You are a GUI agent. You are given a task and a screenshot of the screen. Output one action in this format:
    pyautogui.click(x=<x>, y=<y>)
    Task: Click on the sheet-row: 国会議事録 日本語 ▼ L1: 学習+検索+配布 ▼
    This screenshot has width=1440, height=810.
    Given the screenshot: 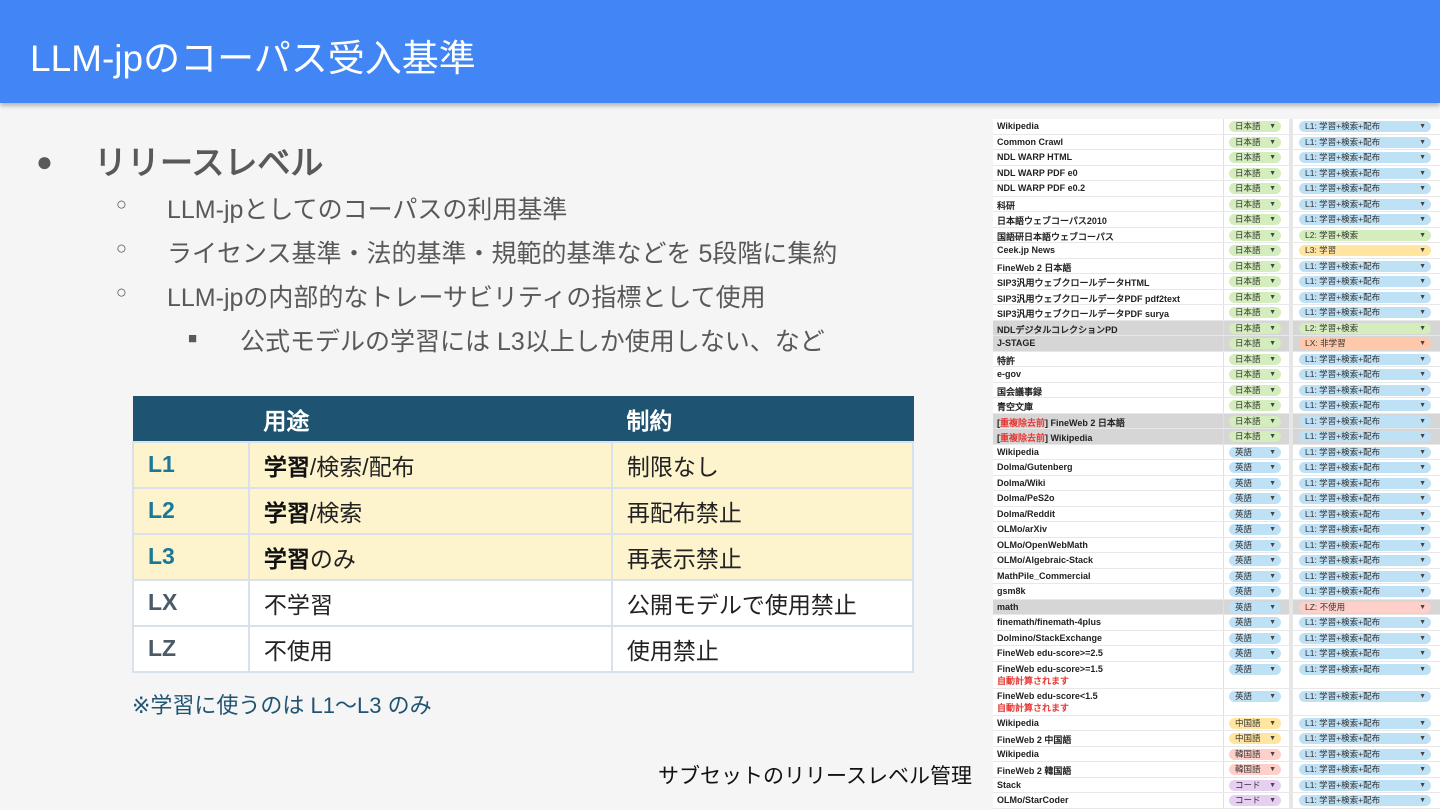 What is the action you would take?
    pyautogui.click(x=1216, y=390)
    